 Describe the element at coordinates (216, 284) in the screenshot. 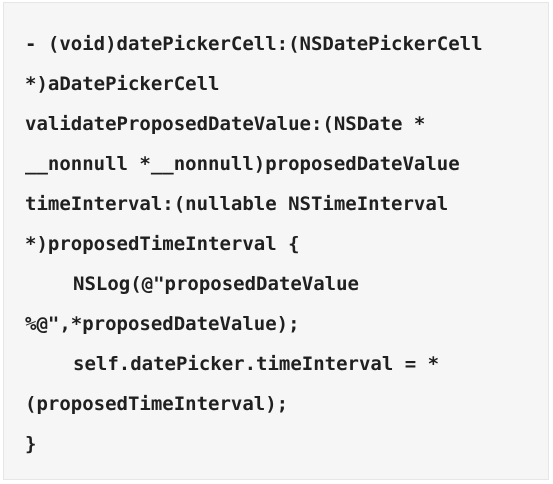

I see `code-line: NSLog(@"proposedDateValue` at that location.